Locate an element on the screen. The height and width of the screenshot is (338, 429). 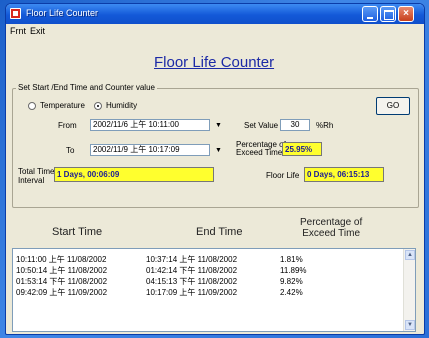
percentage-header: Percentage of Exceed Time is located at coordinates (331, 228).